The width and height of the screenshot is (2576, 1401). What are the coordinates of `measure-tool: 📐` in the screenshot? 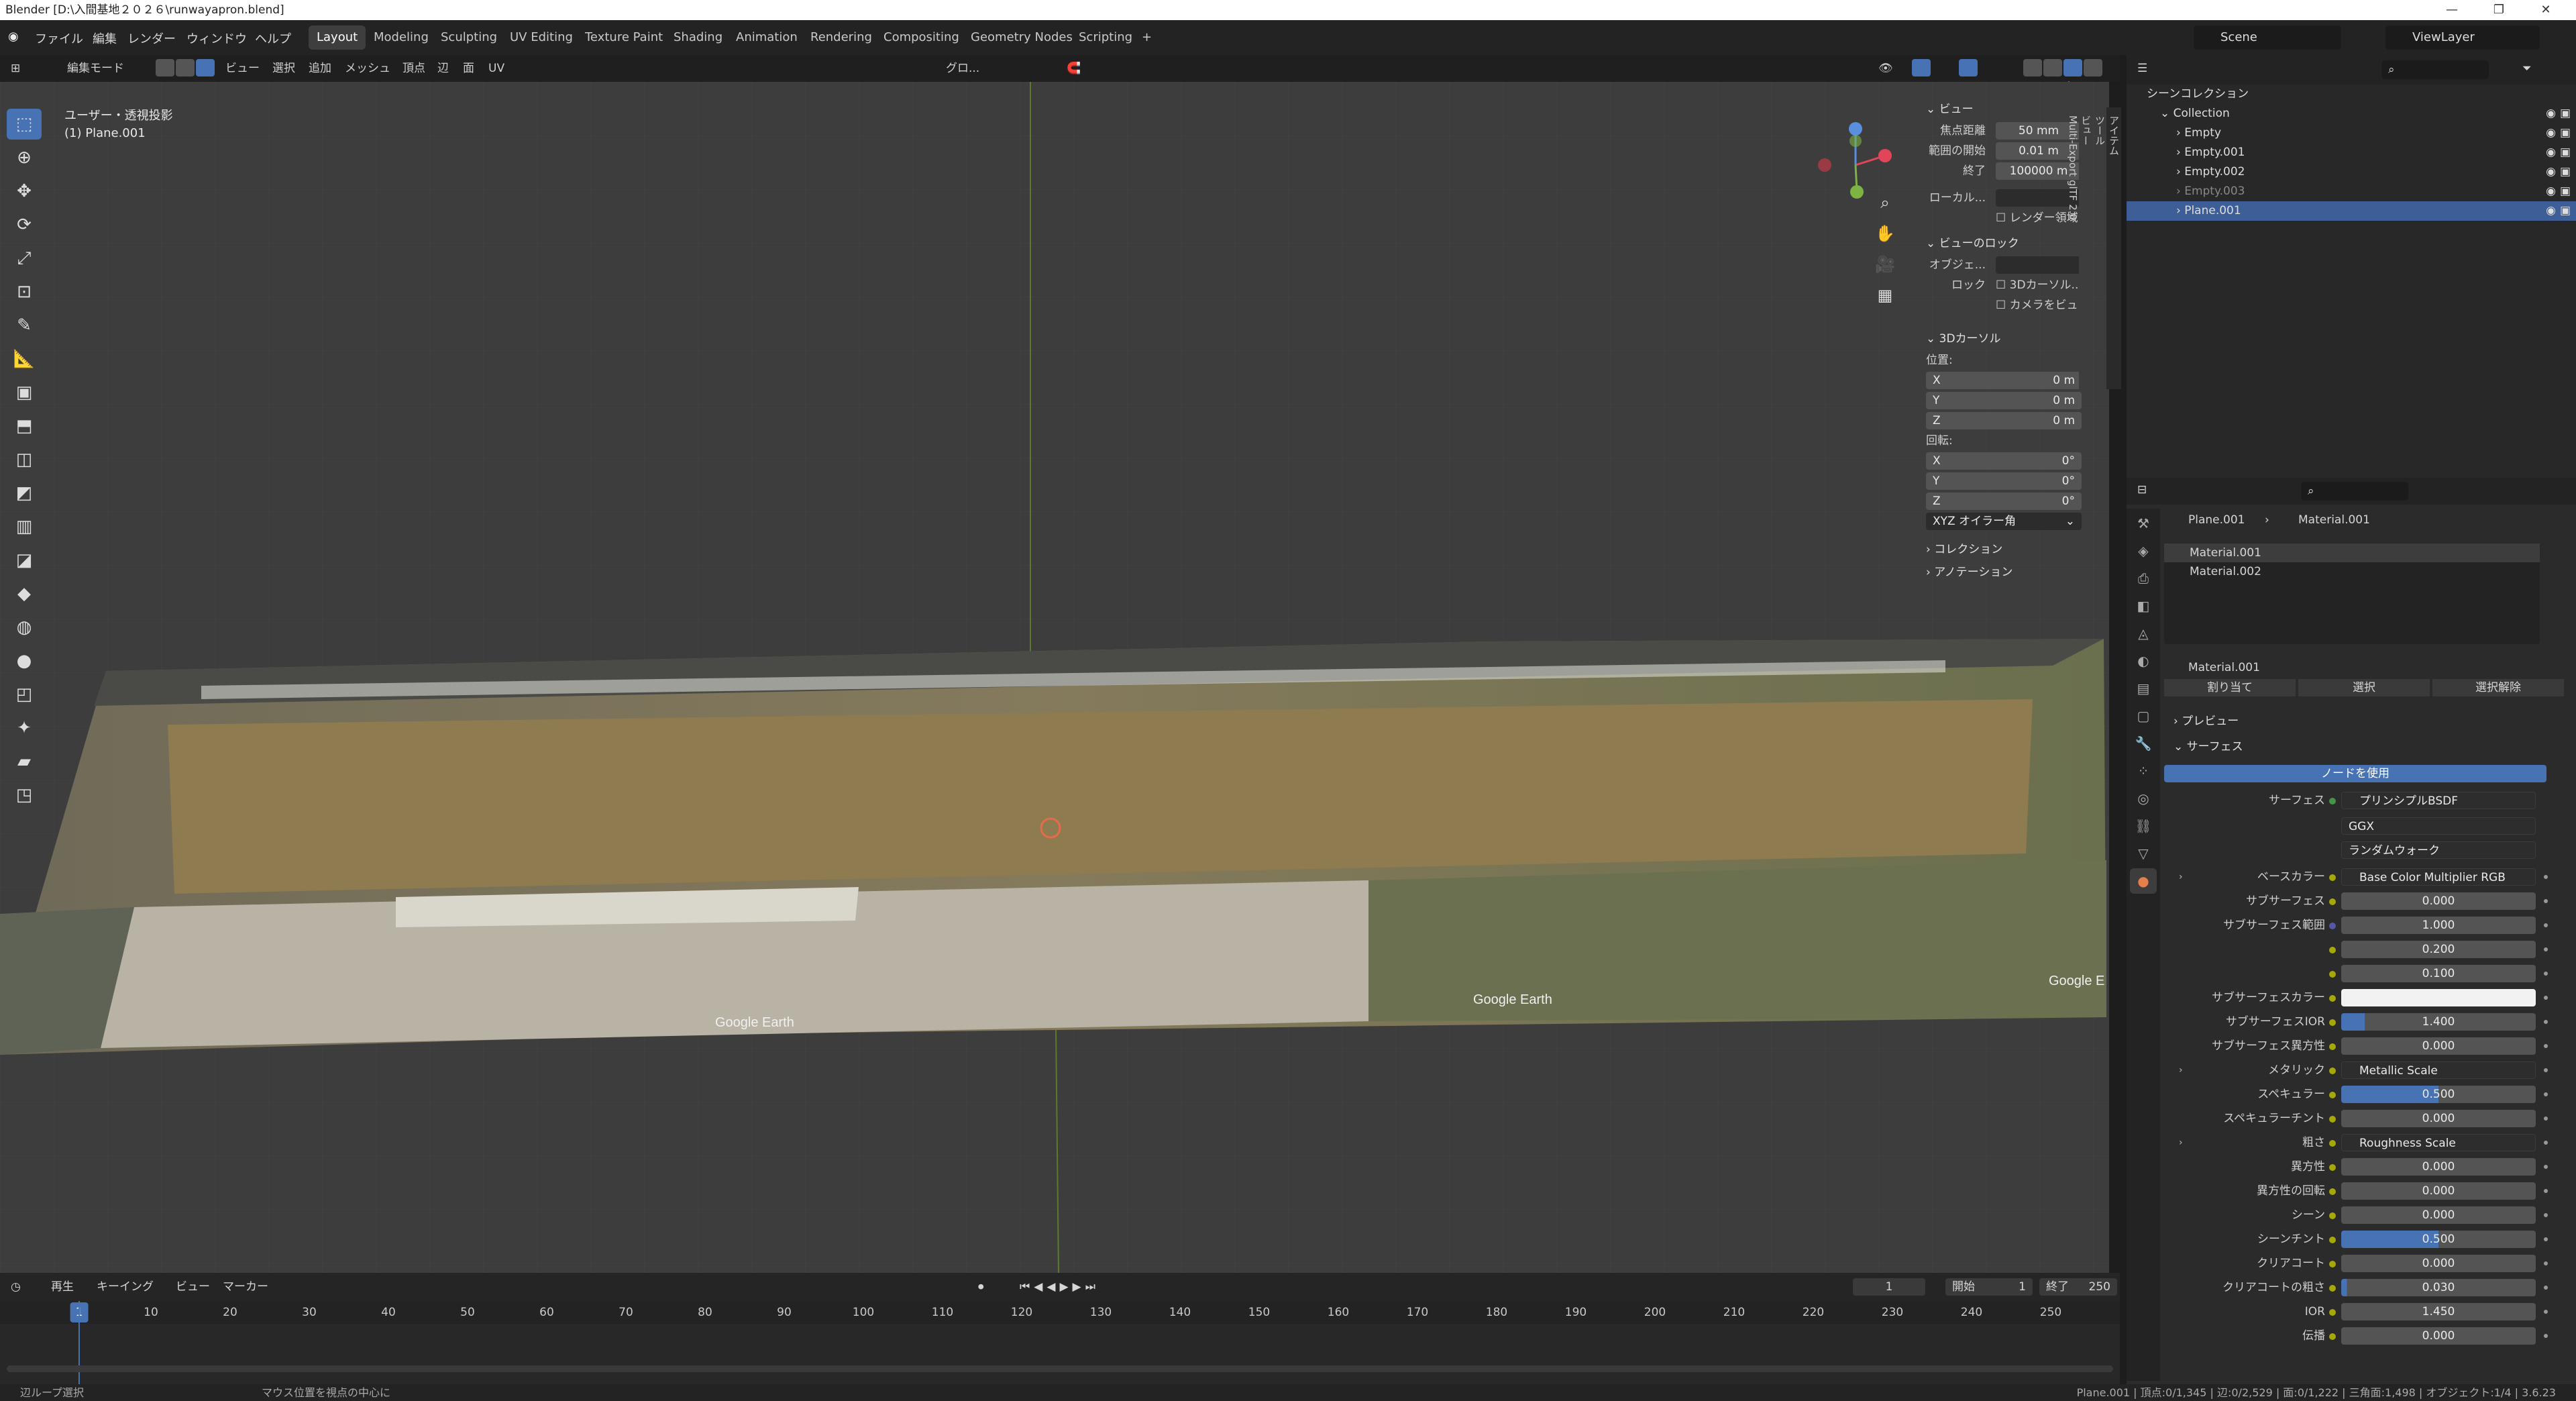 It's located at (24, 359).